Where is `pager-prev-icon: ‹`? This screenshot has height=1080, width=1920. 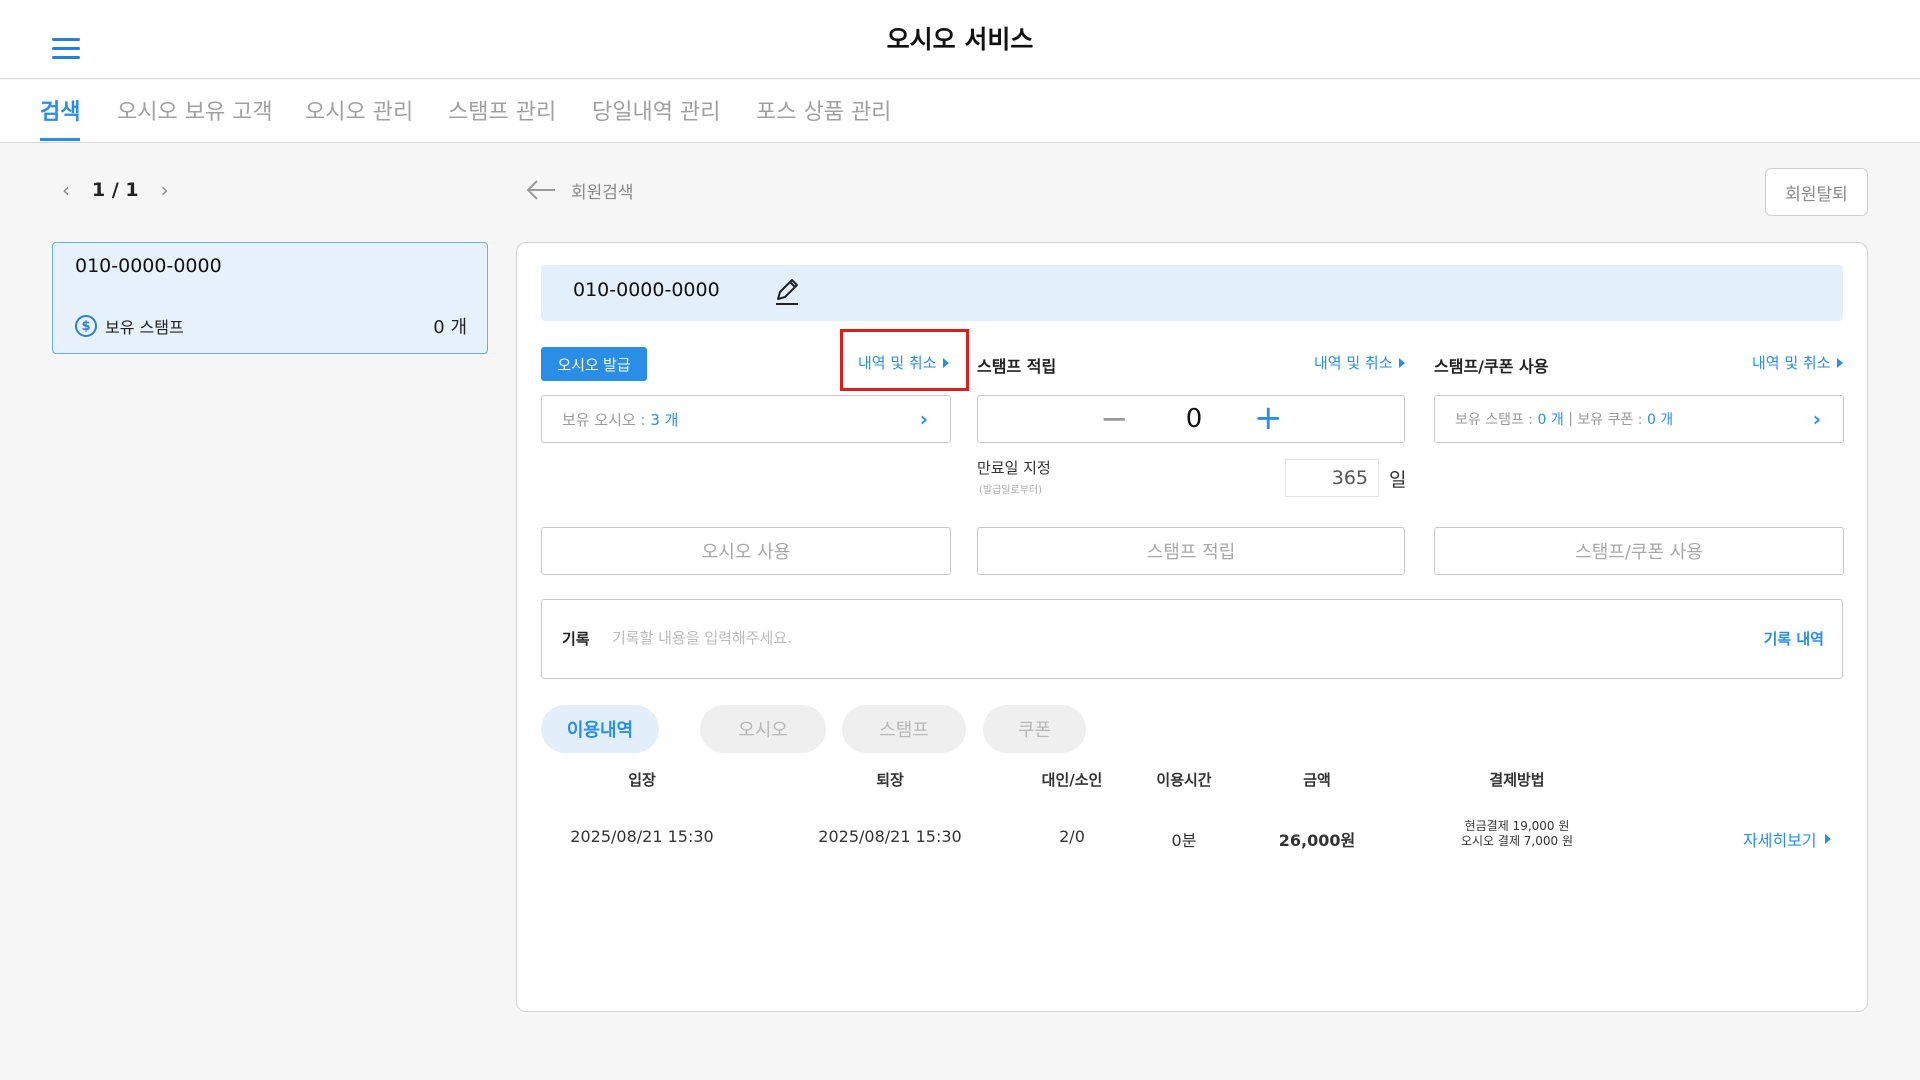 pager-prev-icon: ‹ is located at coordinates (66, 190).